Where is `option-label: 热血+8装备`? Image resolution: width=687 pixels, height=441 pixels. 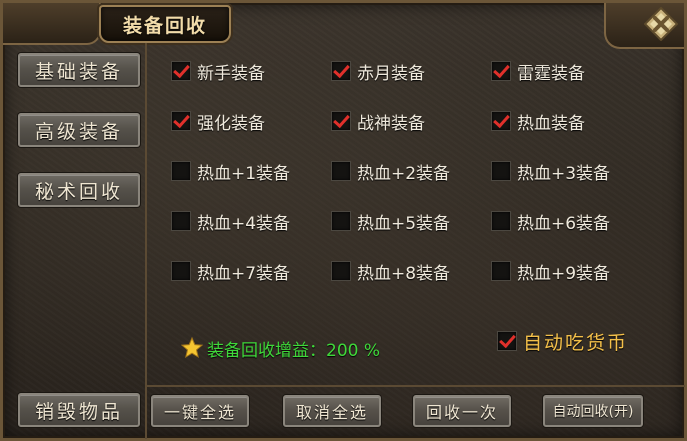 option-label: 热血+8装备 is located at coordinates (404, 273).